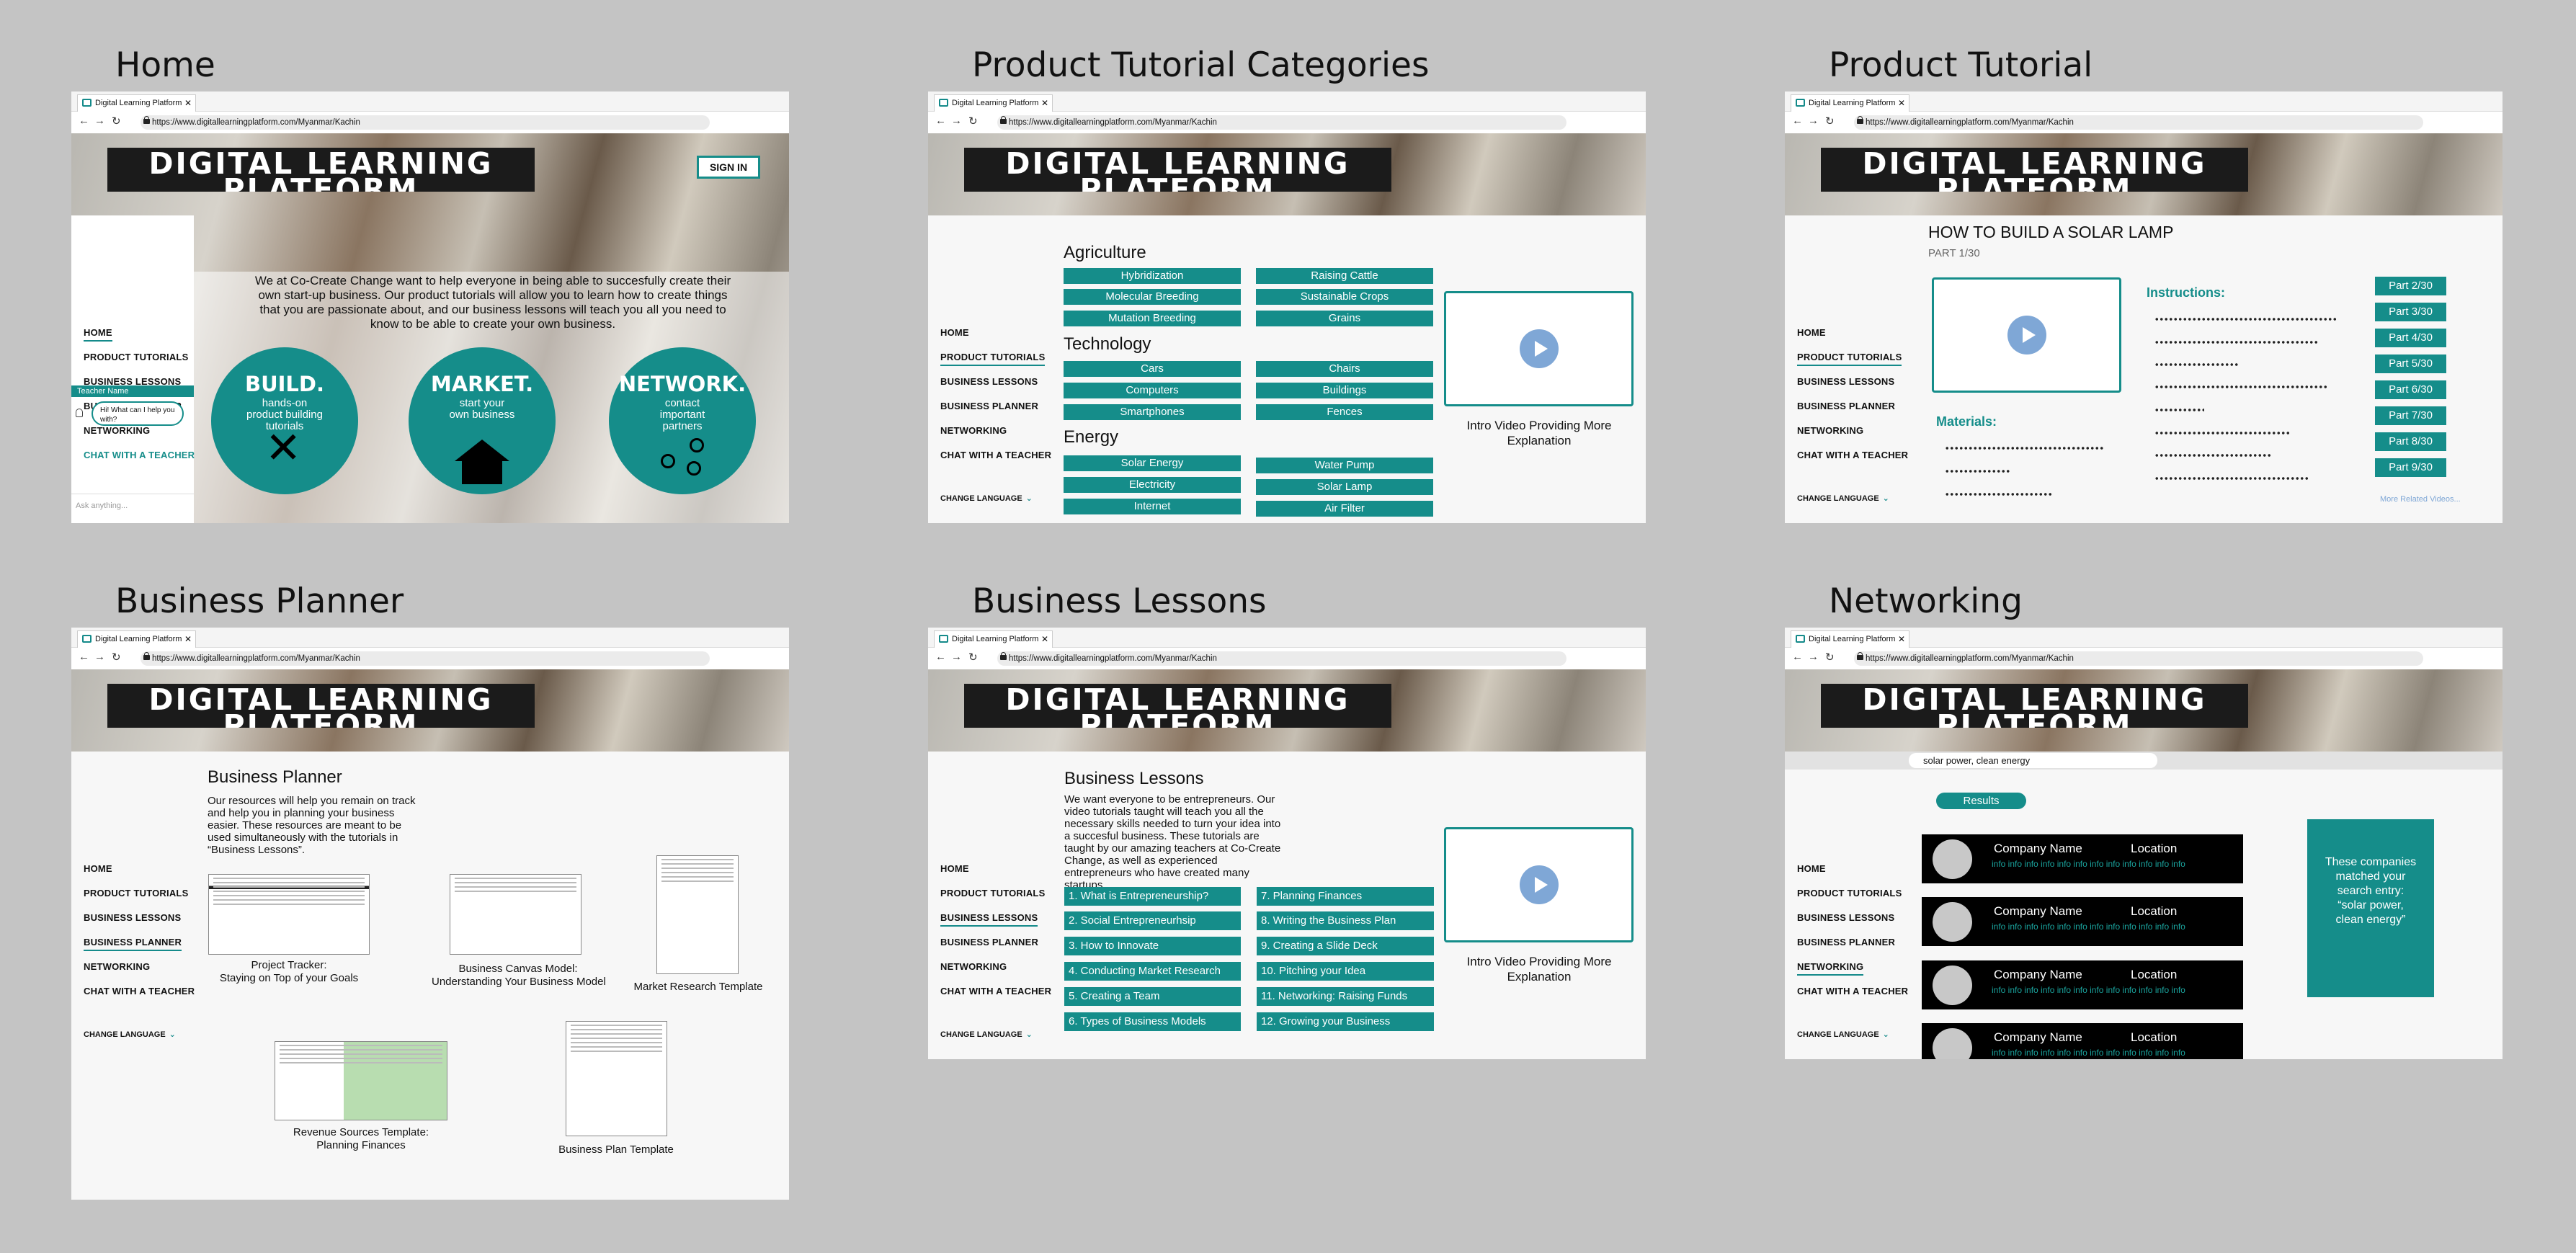  Describe the element at coordinates (1152, 971) in the screenshot. I see `lesson-button: 4. Conducting Market Research` at that location.